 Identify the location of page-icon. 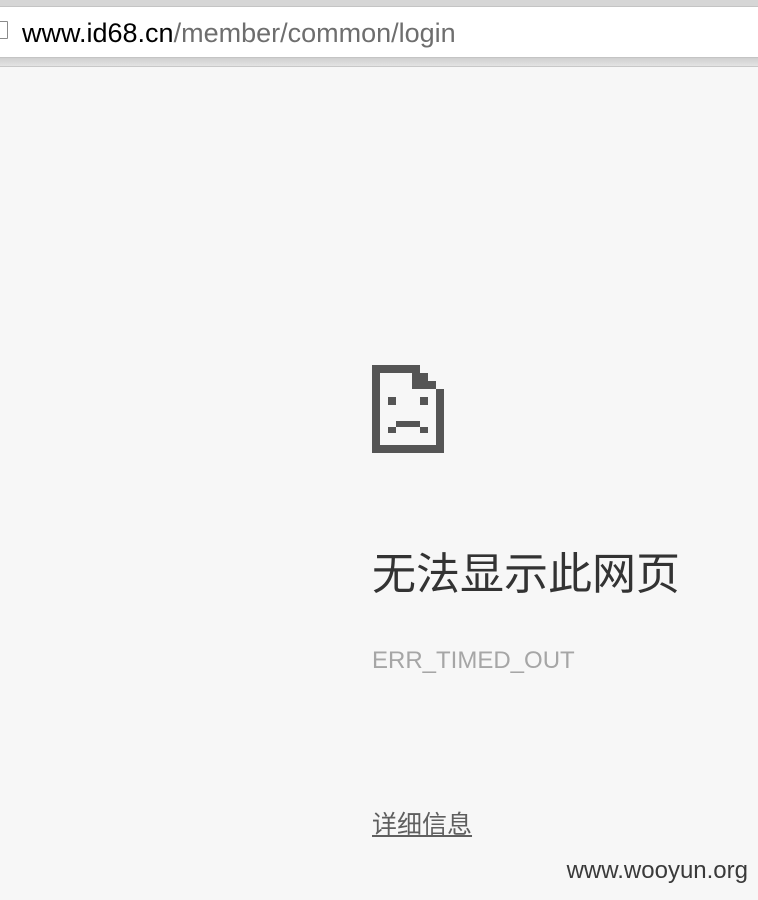
(4, 30).